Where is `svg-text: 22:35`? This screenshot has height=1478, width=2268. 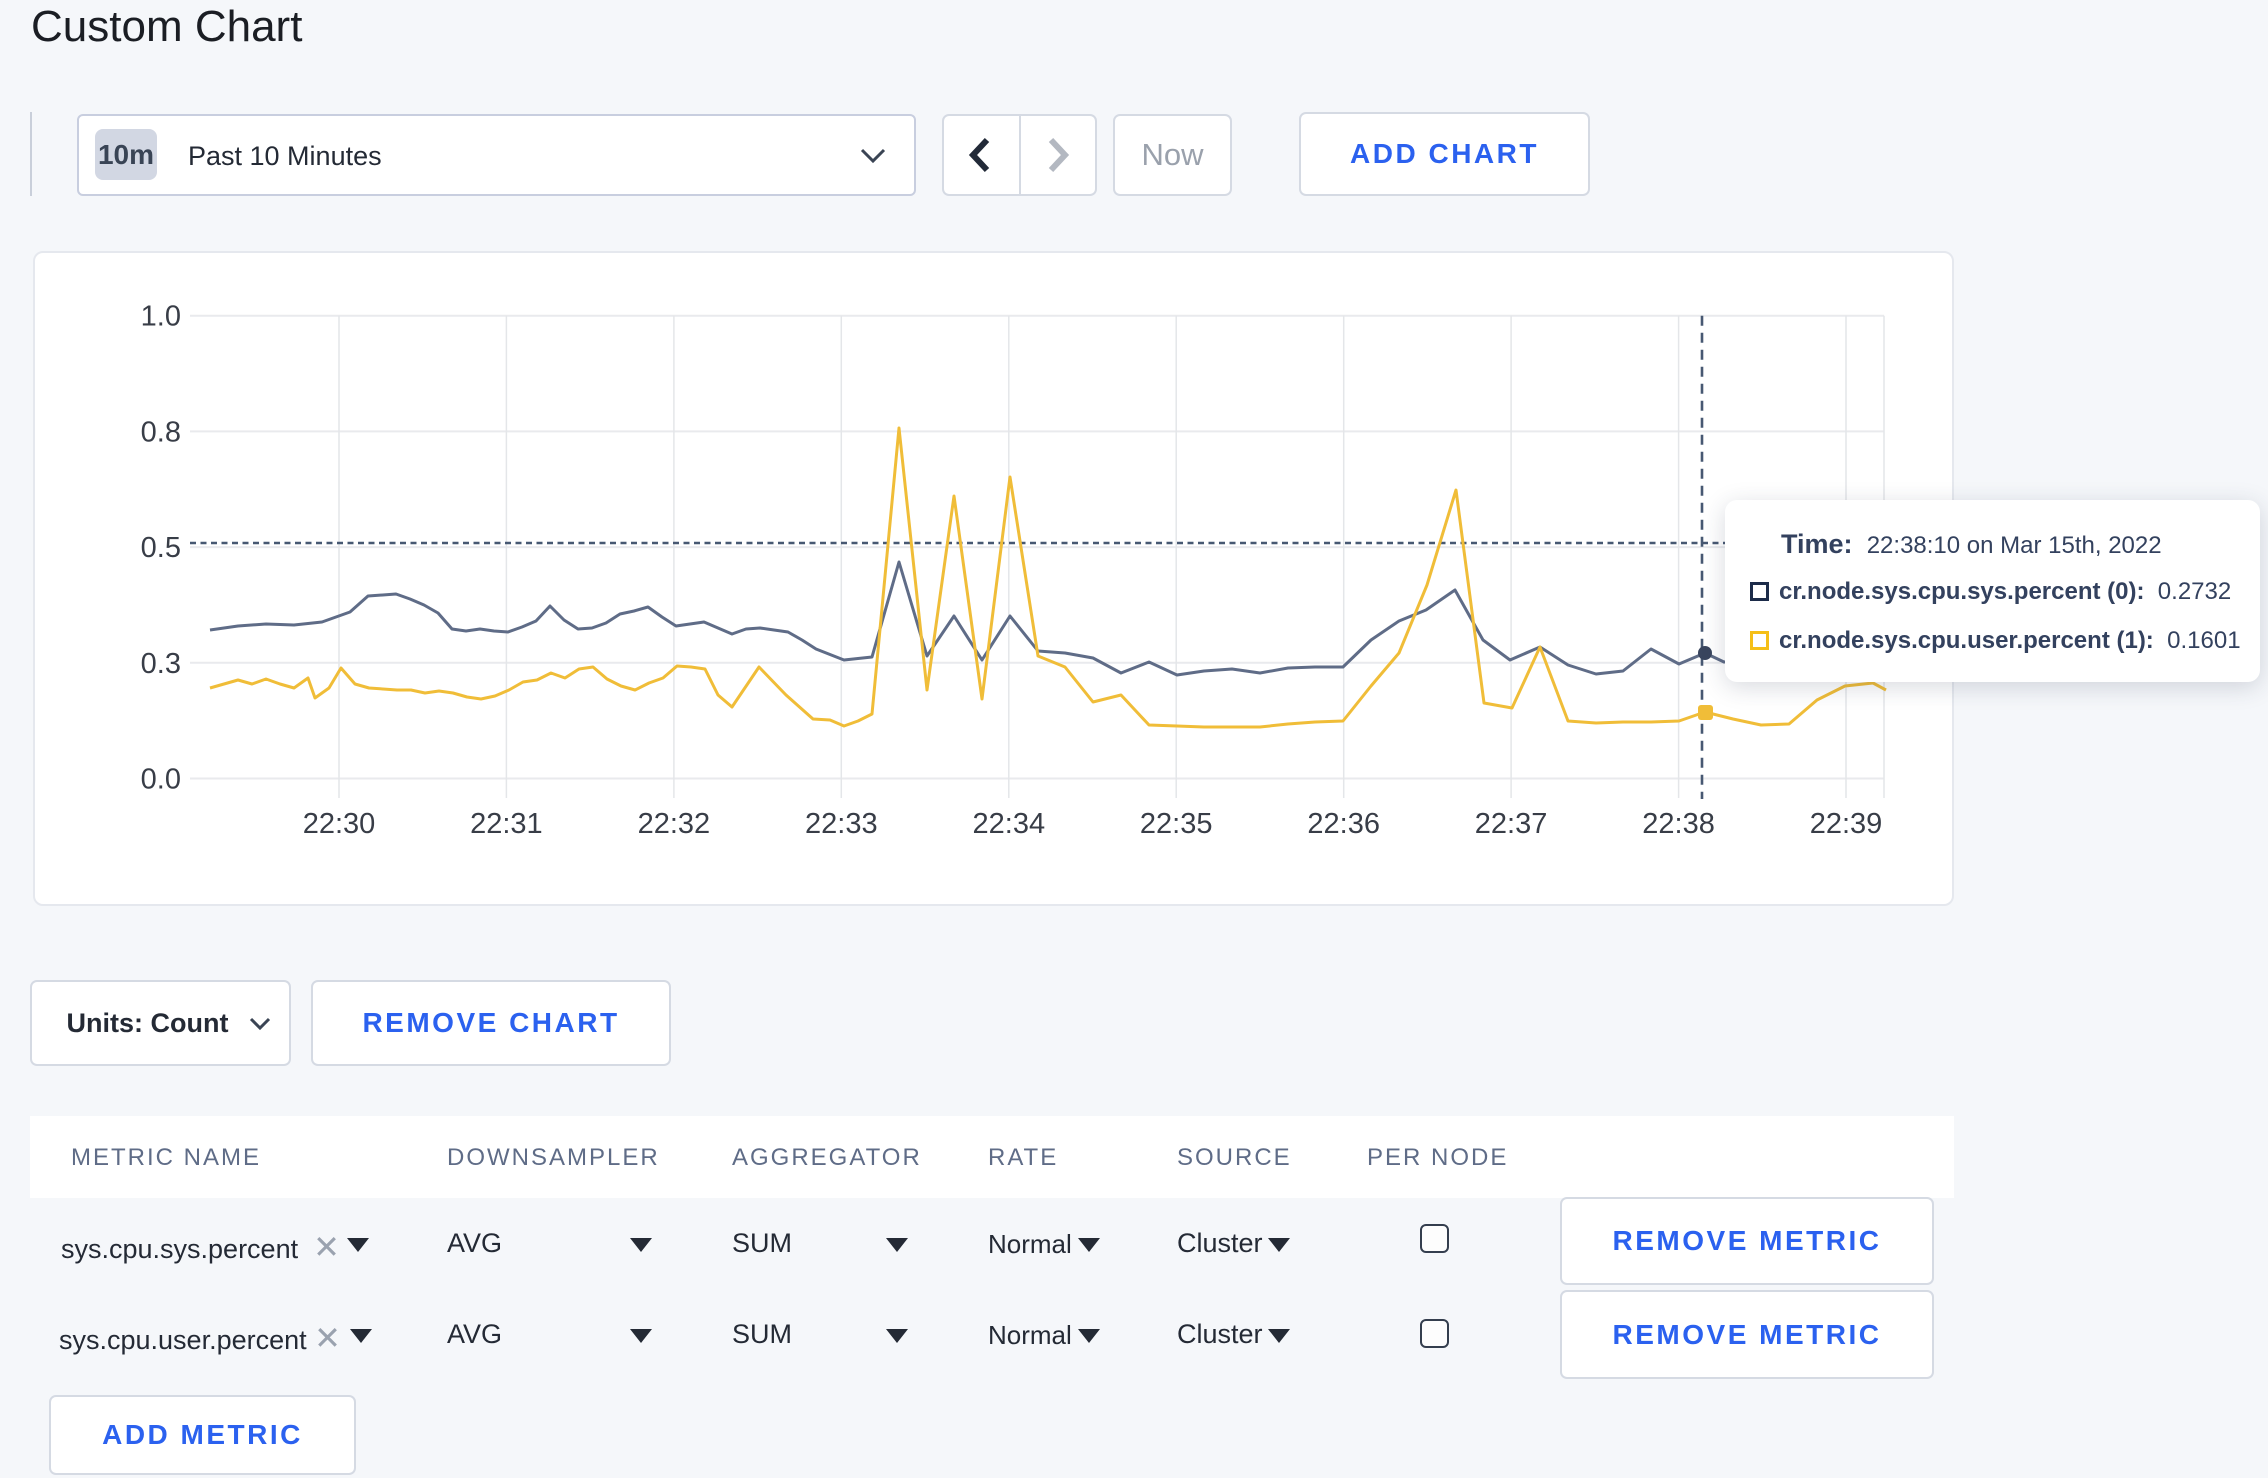
svg-text: 22:35 is located at coordinates (1176, 824).